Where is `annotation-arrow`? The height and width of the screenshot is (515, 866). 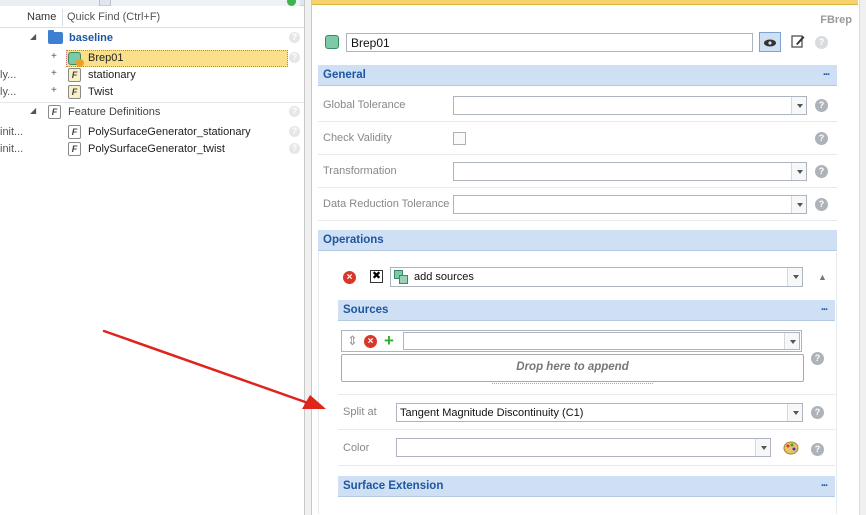 annotation-arrow is located at coordinates (214, 369).